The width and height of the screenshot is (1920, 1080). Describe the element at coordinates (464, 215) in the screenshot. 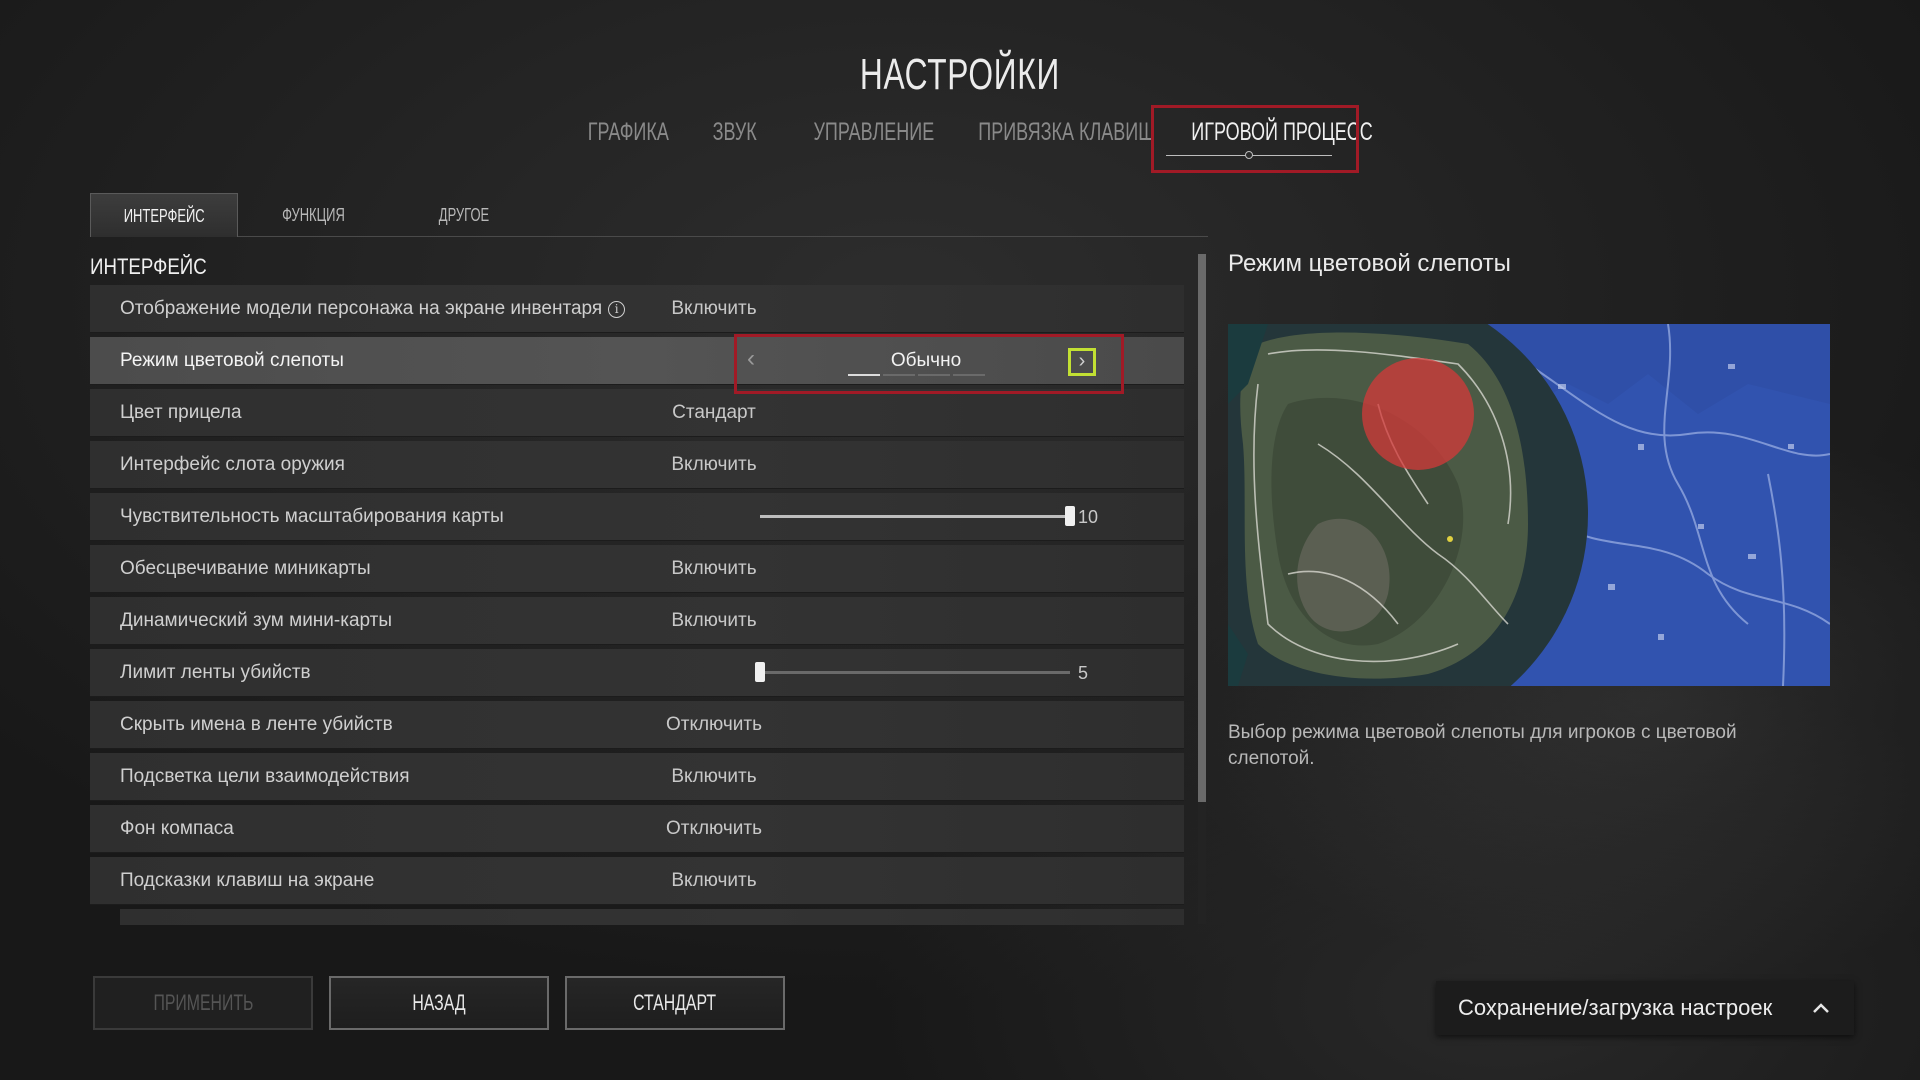

I see `subtab-other: ДРУГОЕ` at that location.